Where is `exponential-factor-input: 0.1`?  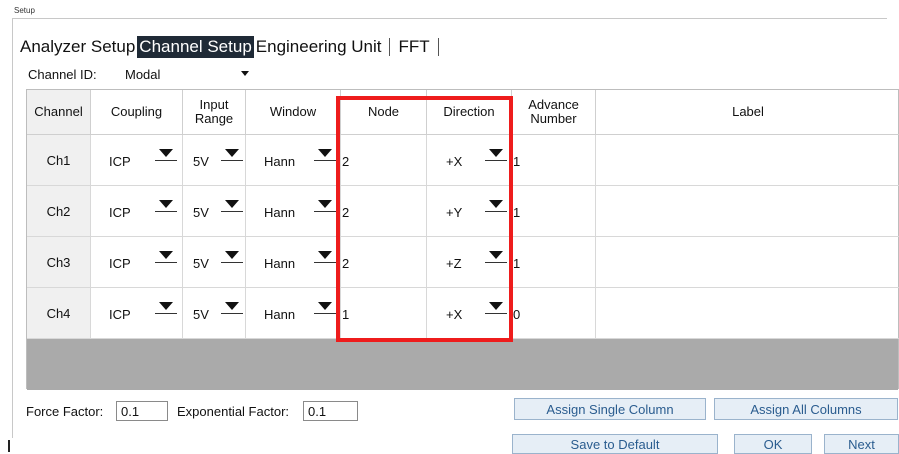 exponential-factor-input: 0.1 is located at coordinates (330, 411).